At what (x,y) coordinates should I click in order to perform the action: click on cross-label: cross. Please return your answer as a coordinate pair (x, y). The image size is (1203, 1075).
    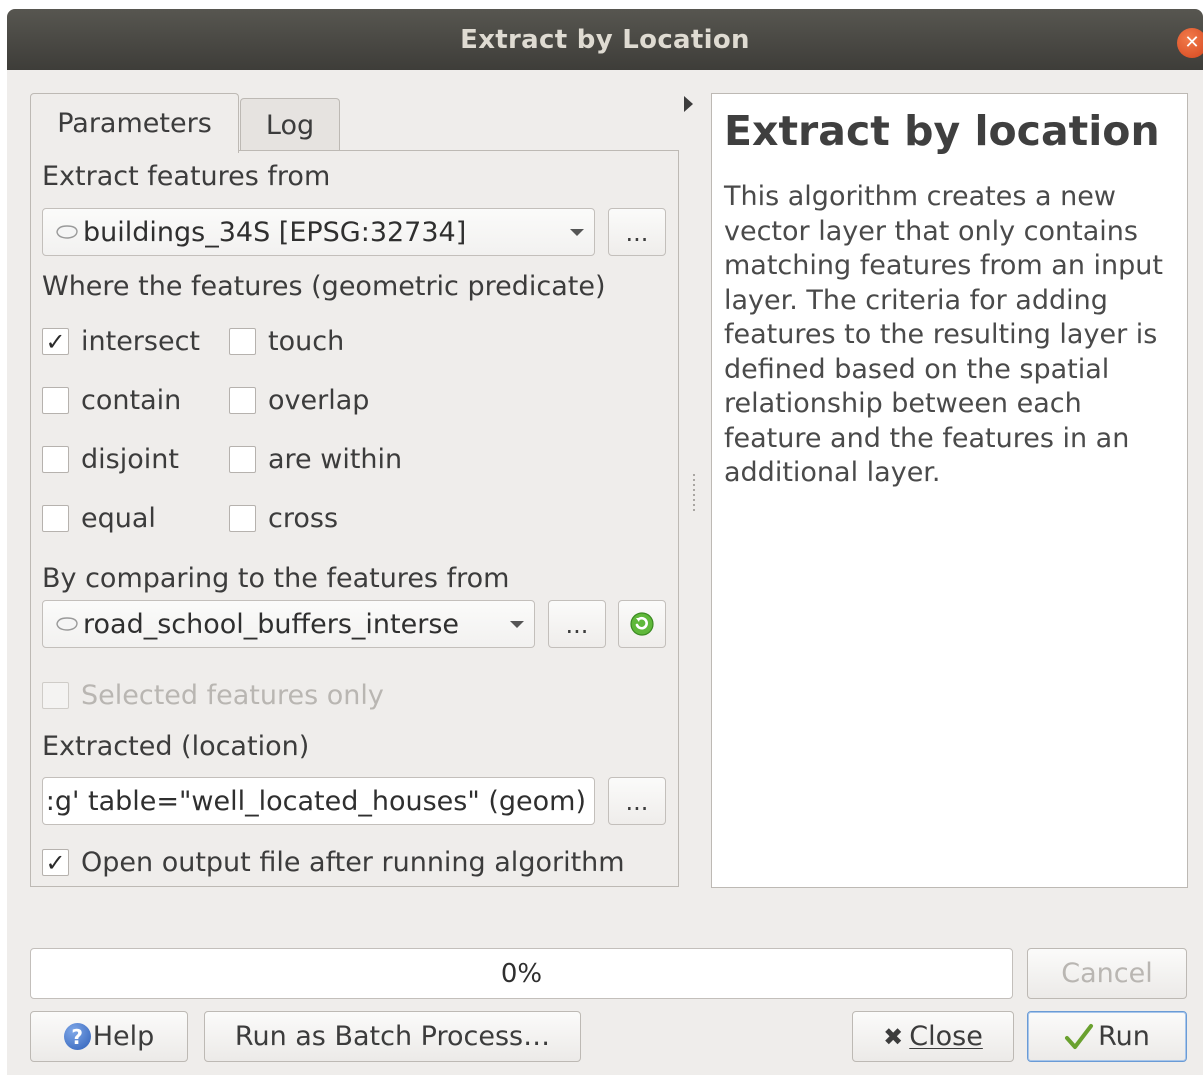
    Looking at the image, I should click on (303, 518).